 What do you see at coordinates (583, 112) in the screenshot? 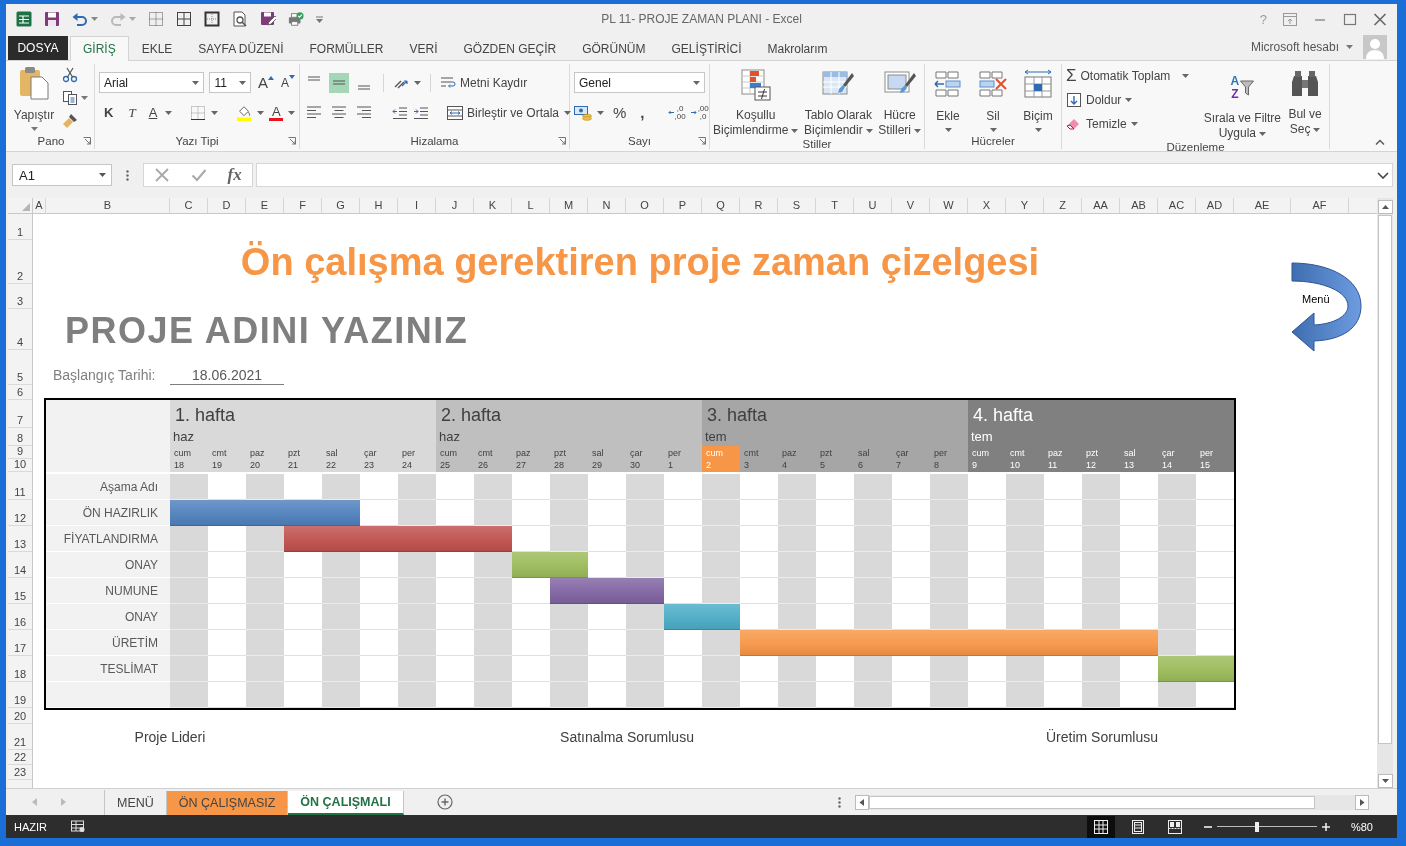
I see `money-coins-icon` at bounding box center [583, 112].